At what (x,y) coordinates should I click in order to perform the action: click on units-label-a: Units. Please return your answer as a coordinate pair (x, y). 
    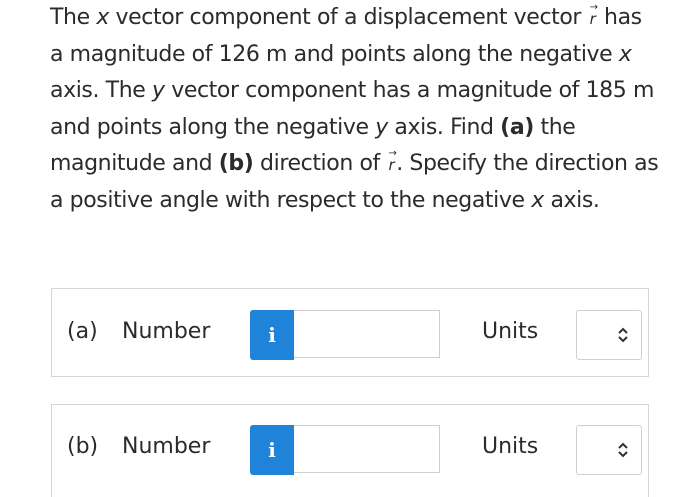
    Looking at the image, I should click on (510, 331).